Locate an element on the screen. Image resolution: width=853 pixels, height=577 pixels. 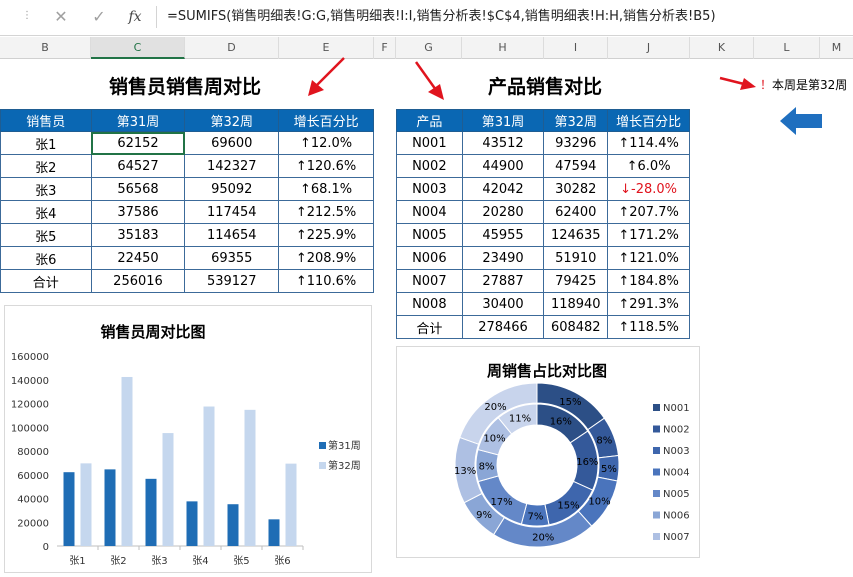
week-note: ！本周是第32周 is located at coordinates (803, 84).